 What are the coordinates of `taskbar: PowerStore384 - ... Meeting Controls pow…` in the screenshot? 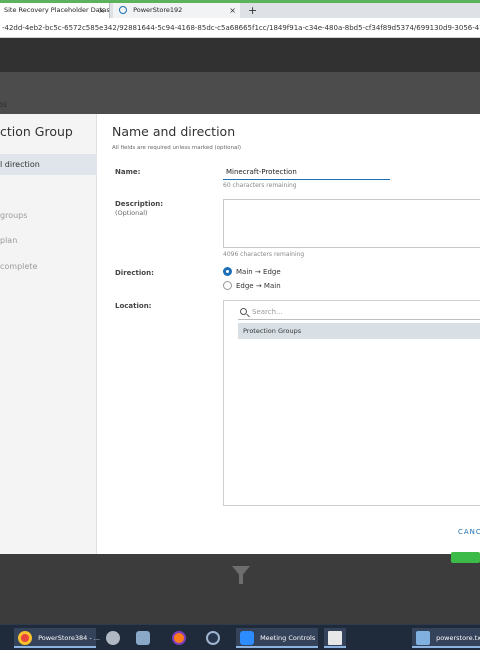 It's located at (240, 637).